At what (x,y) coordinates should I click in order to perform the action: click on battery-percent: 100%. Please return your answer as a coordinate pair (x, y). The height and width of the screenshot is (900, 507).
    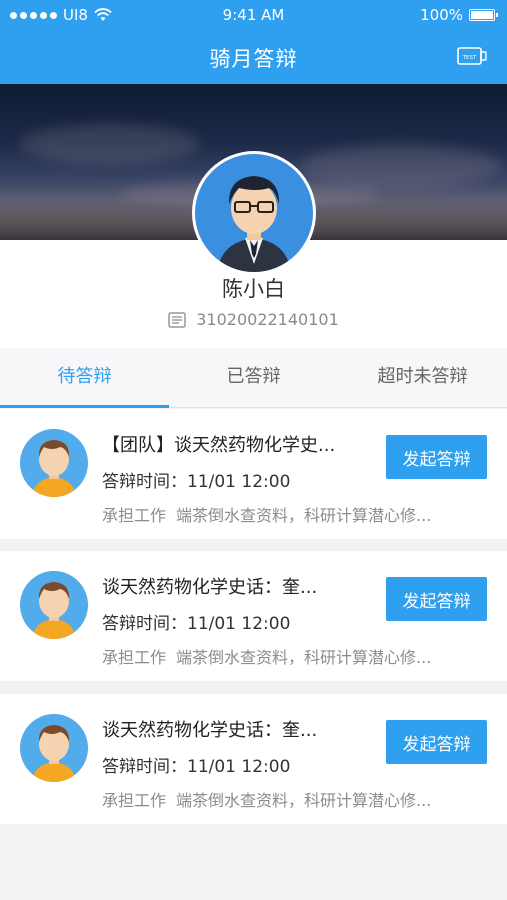
    Looking at the image, I should click on (441, 15).